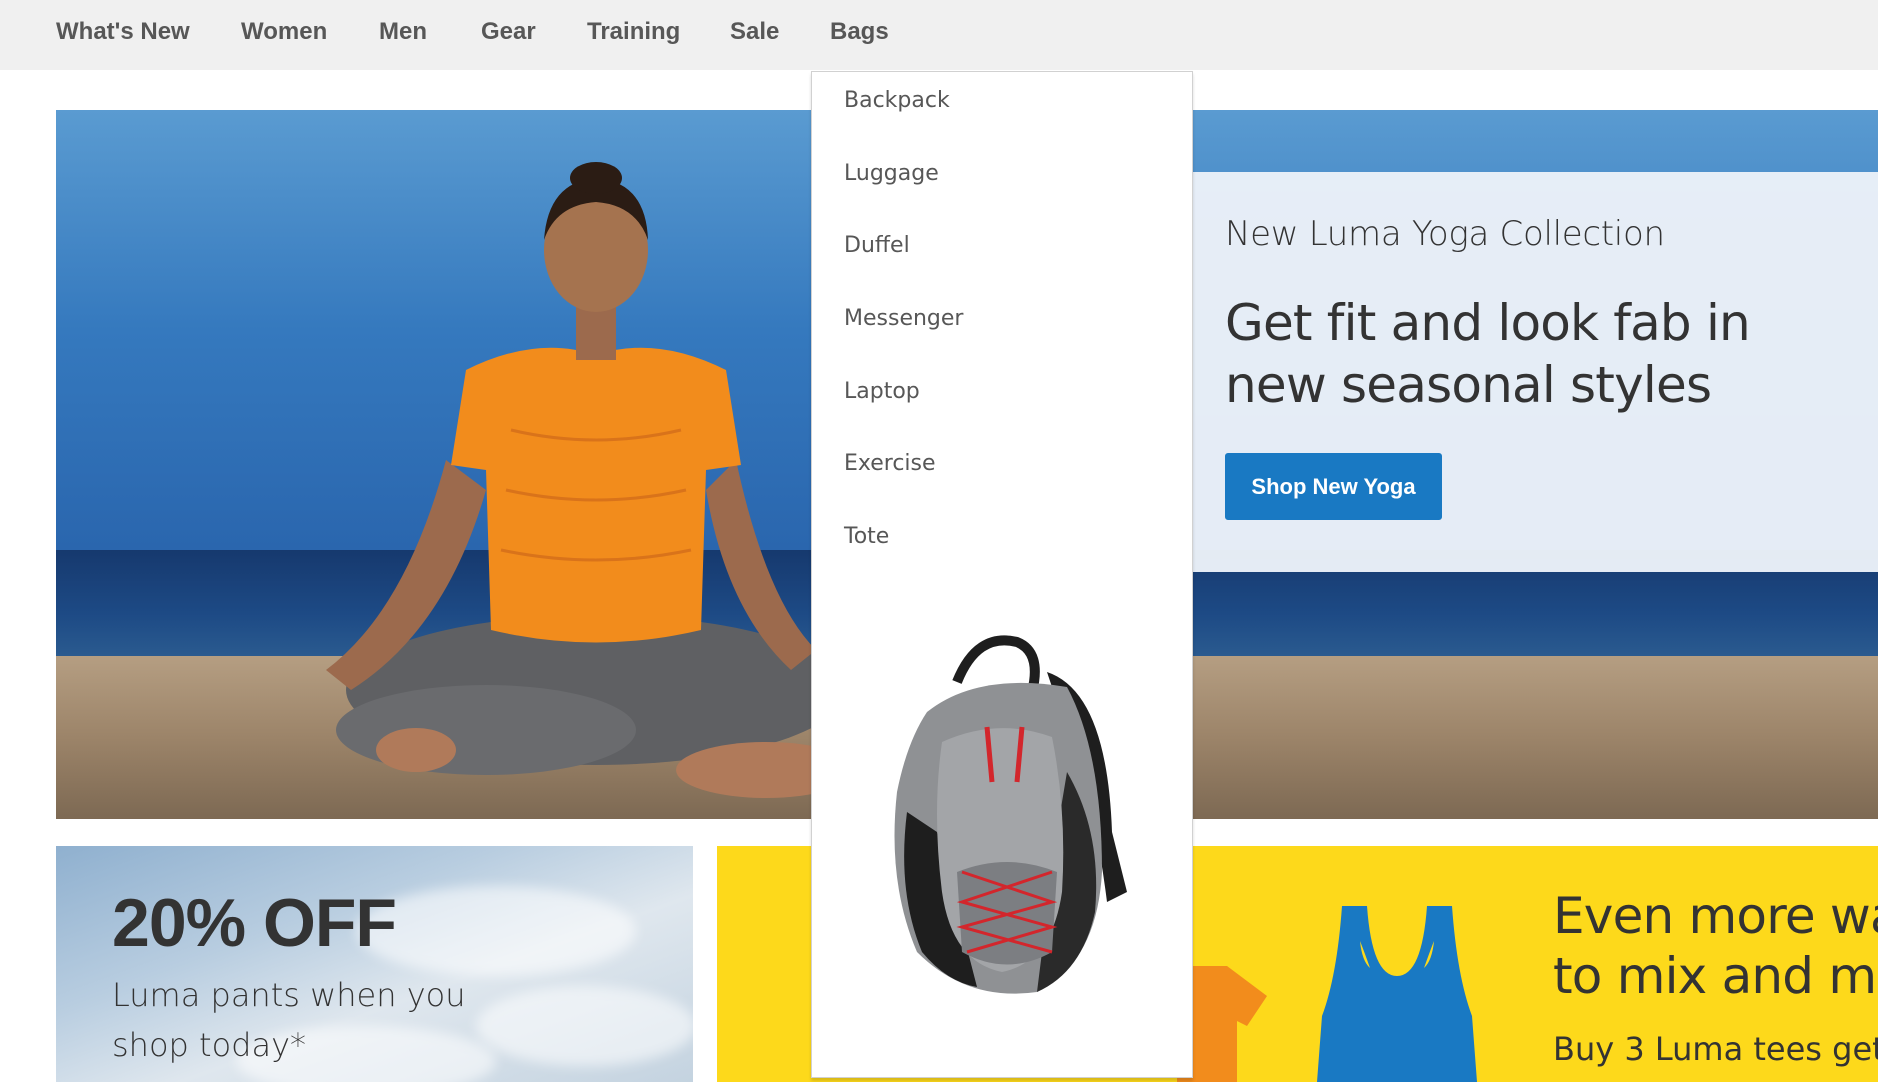 The height and width of the screenshot is (1082, 1878). I want to click on cloud-decoration, so click(496, 931).